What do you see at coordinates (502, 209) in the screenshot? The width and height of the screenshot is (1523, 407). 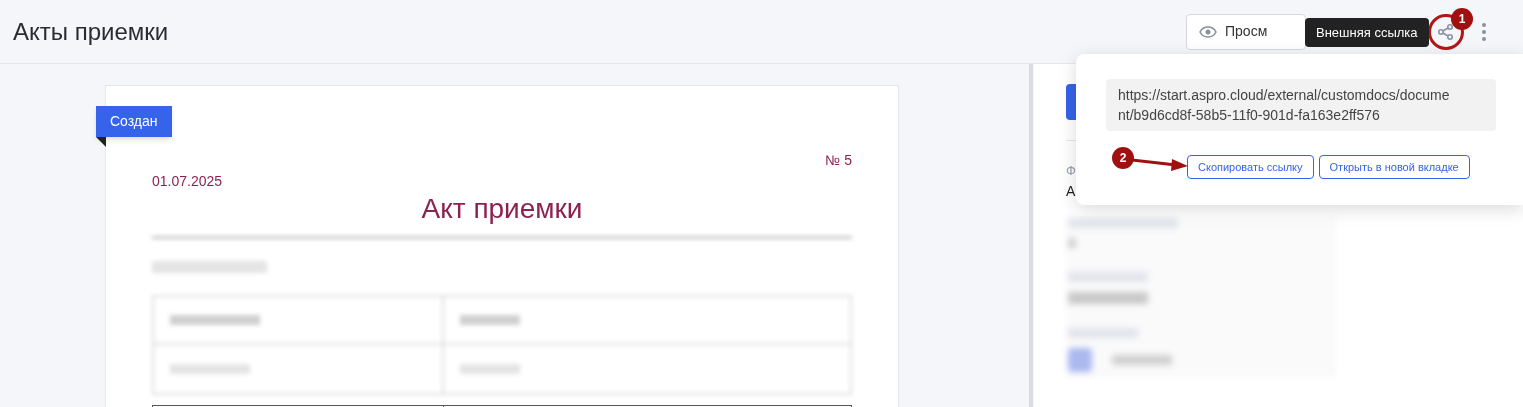 I see `document-title: Акт приемки` at bounding box center [502, 209].